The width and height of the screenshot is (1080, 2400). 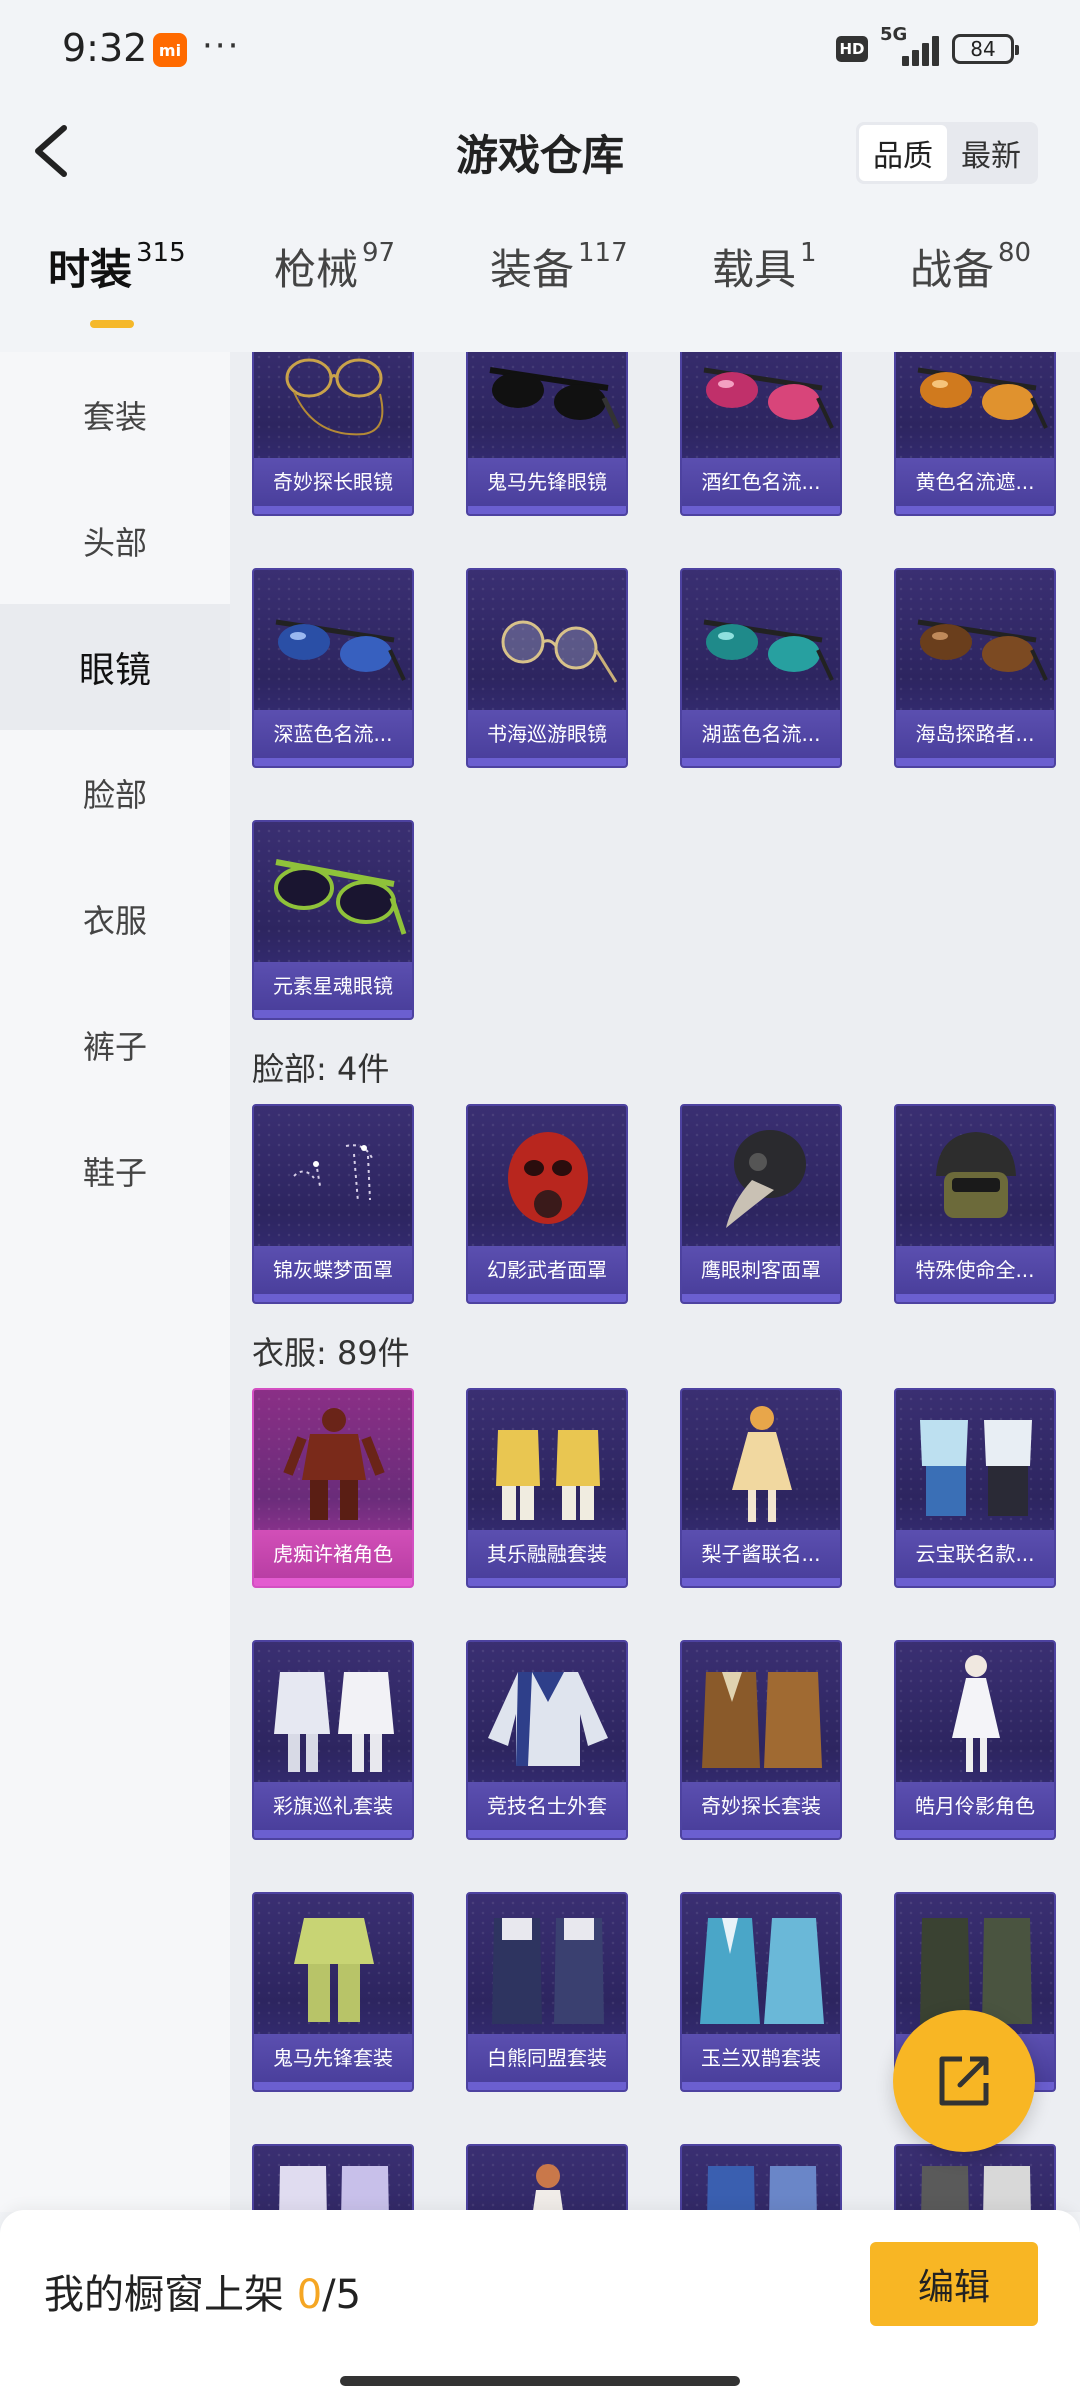 I want to click on item-name: 鬼马先锋套装, so click(x=333, y=2058).